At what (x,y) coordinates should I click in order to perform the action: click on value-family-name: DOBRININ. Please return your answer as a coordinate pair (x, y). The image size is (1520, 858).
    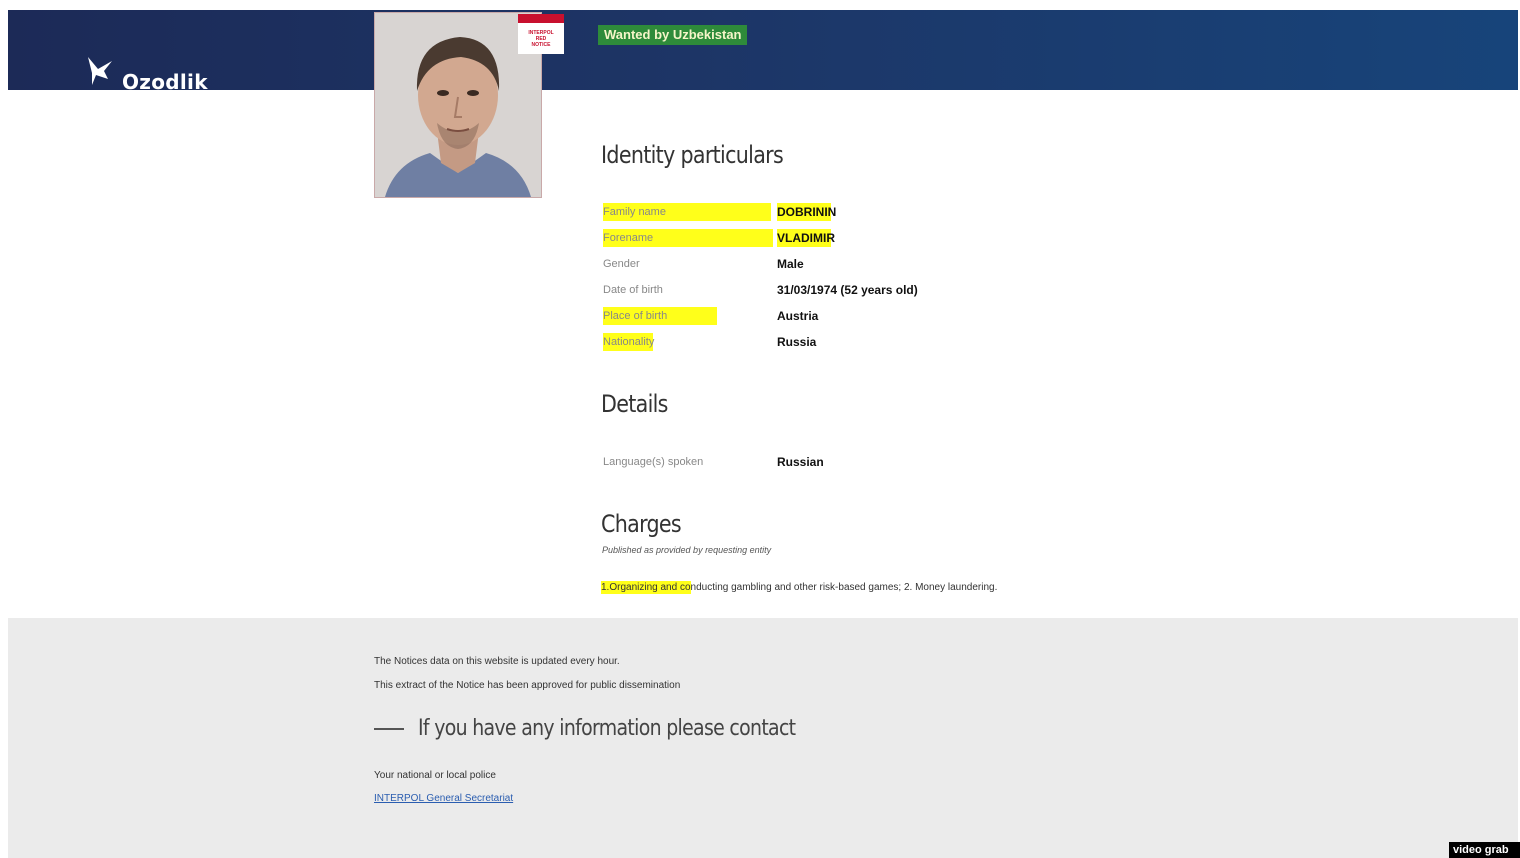
    Looking at the image, I should click on (807, 212).